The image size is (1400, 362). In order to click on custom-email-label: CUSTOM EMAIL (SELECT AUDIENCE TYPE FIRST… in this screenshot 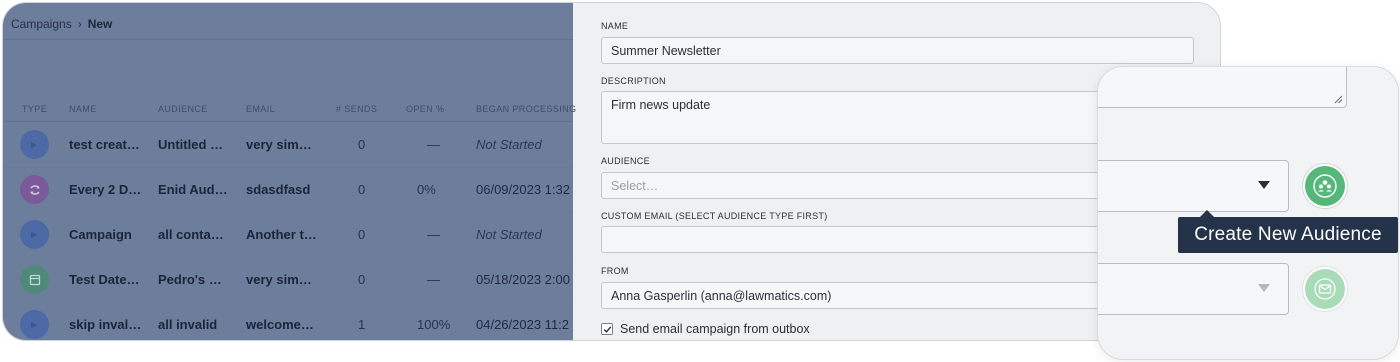, I will do `click(714, 216)`.